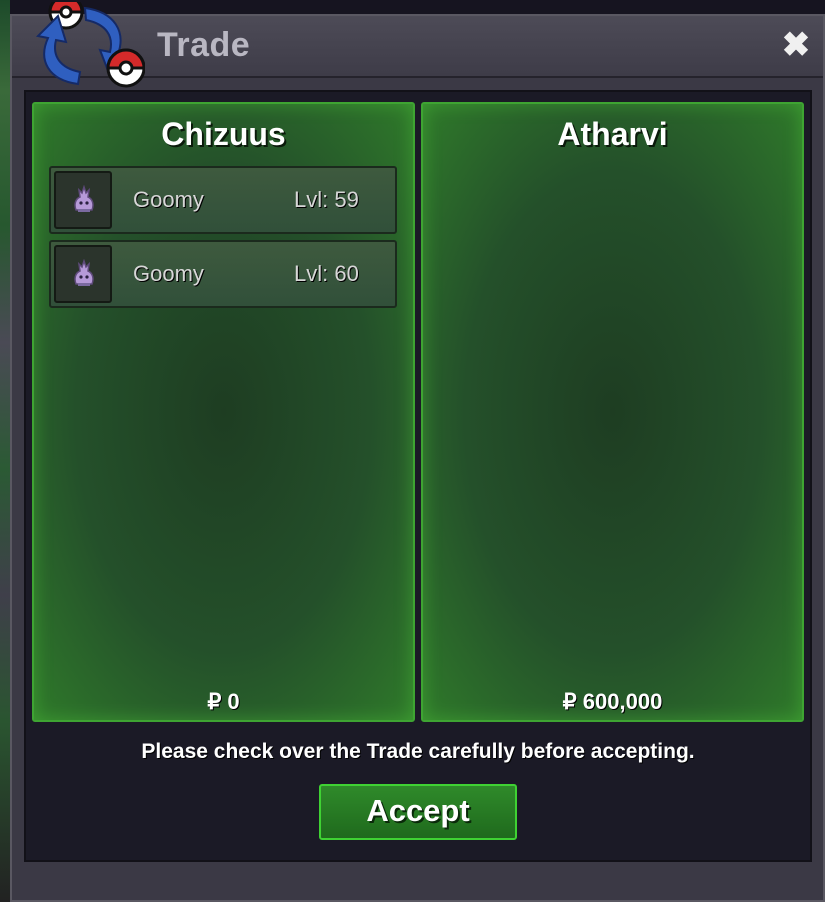 The height and width of the screenshot is (902, 825). Describe the element at coordinates (223, 701) in the screenshot. I see `left-money: ₽ 0` at that location.